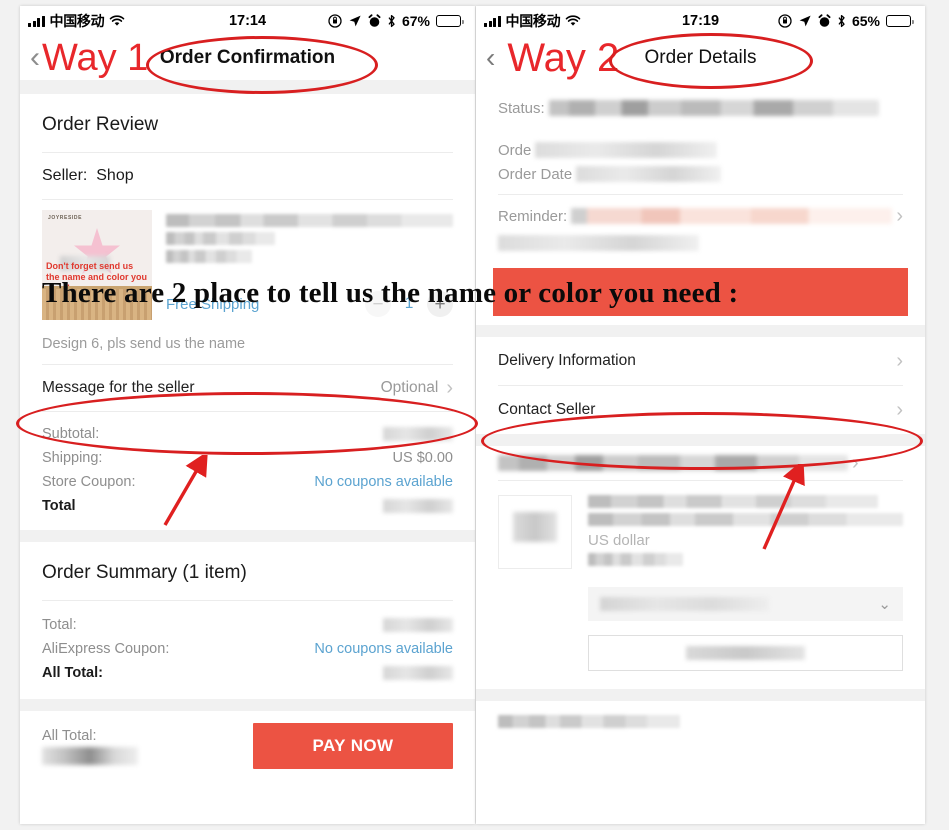 This screenshot has height=830, width=949. What do you see at coordinates (72, 458) in the screenshot?
I see `total-label: Shipping:` at bounding box center [72, 458].